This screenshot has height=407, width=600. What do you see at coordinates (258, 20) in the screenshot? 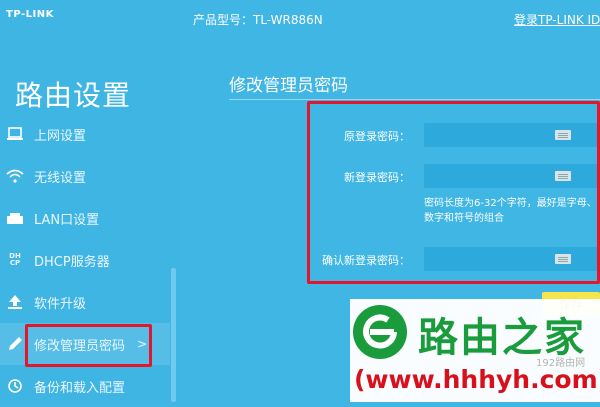
I see `product-model: 产品型号：TL-WR886N` at bounding box center [258, 20].